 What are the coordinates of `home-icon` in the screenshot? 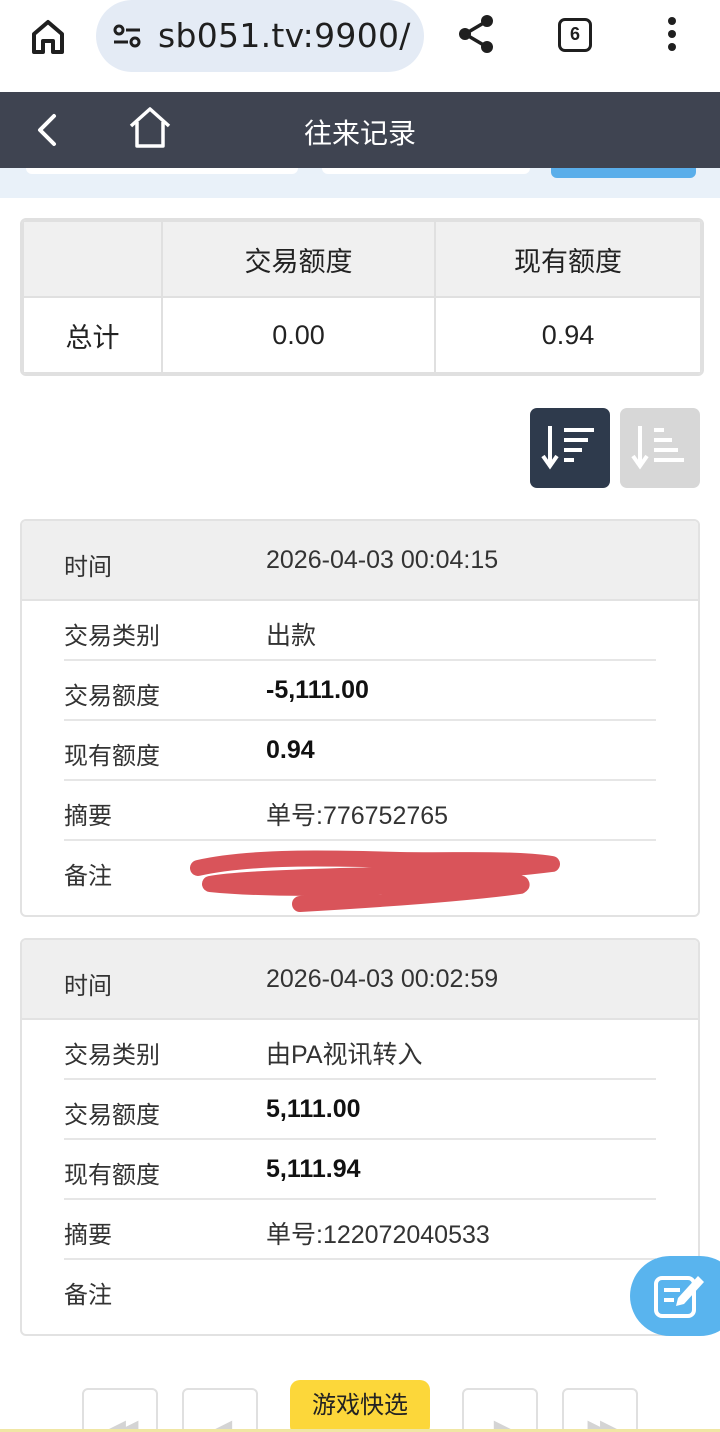 It's located at (48, 36).